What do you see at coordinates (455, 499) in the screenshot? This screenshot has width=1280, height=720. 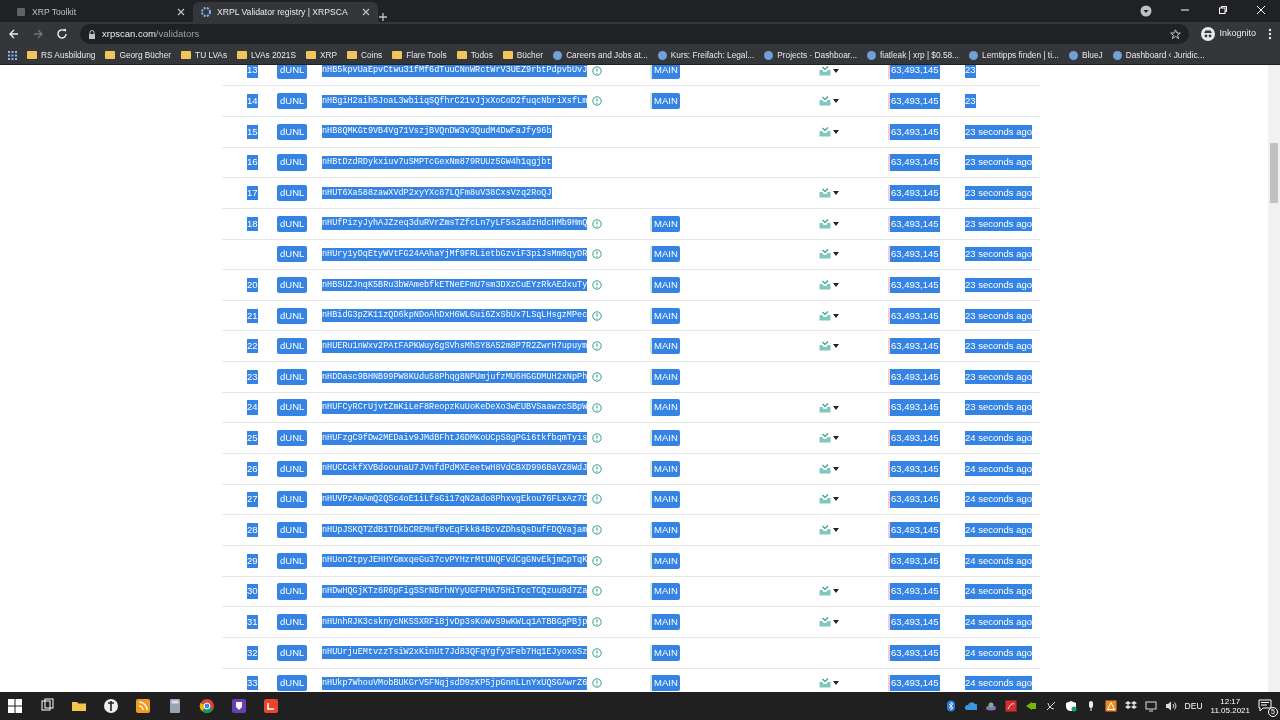 I see `validator-key-link: nHUVPzAmAmQ2QSc4oE1iLfsGi17qN2ado8PhxvgEkou76FLxAz7C` at bounding box center [455, 499].